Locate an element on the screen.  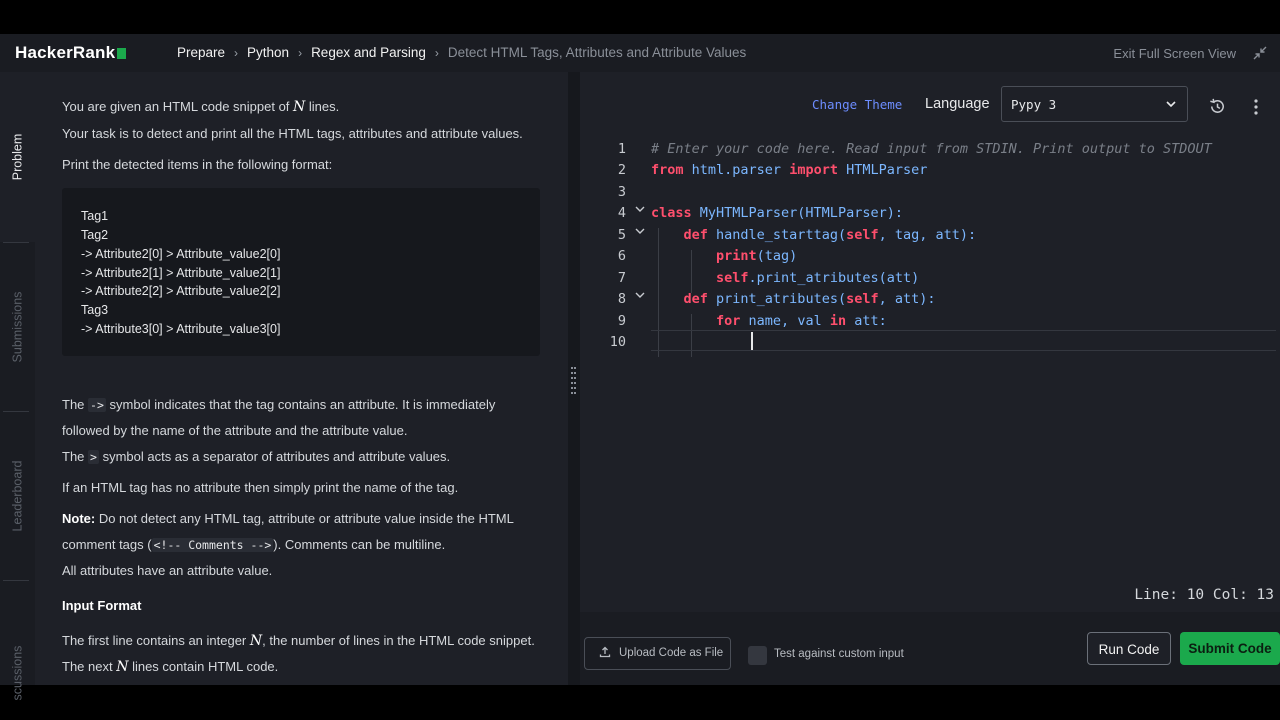
exit-fullscreen-icon is located at coordinates (1260, 53).